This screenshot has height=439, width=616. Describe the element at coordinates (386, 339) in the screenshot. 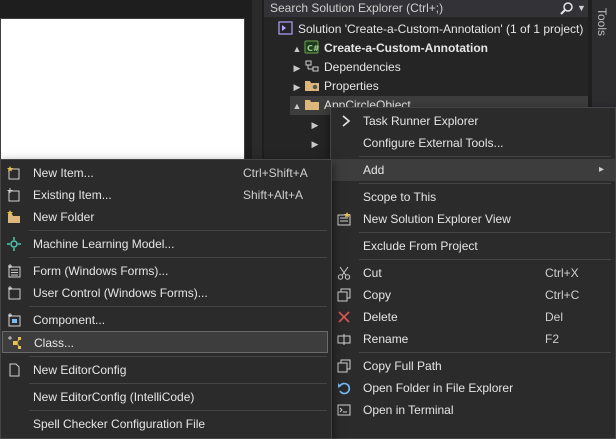

I see `menu-item-label: Rename` at that location.